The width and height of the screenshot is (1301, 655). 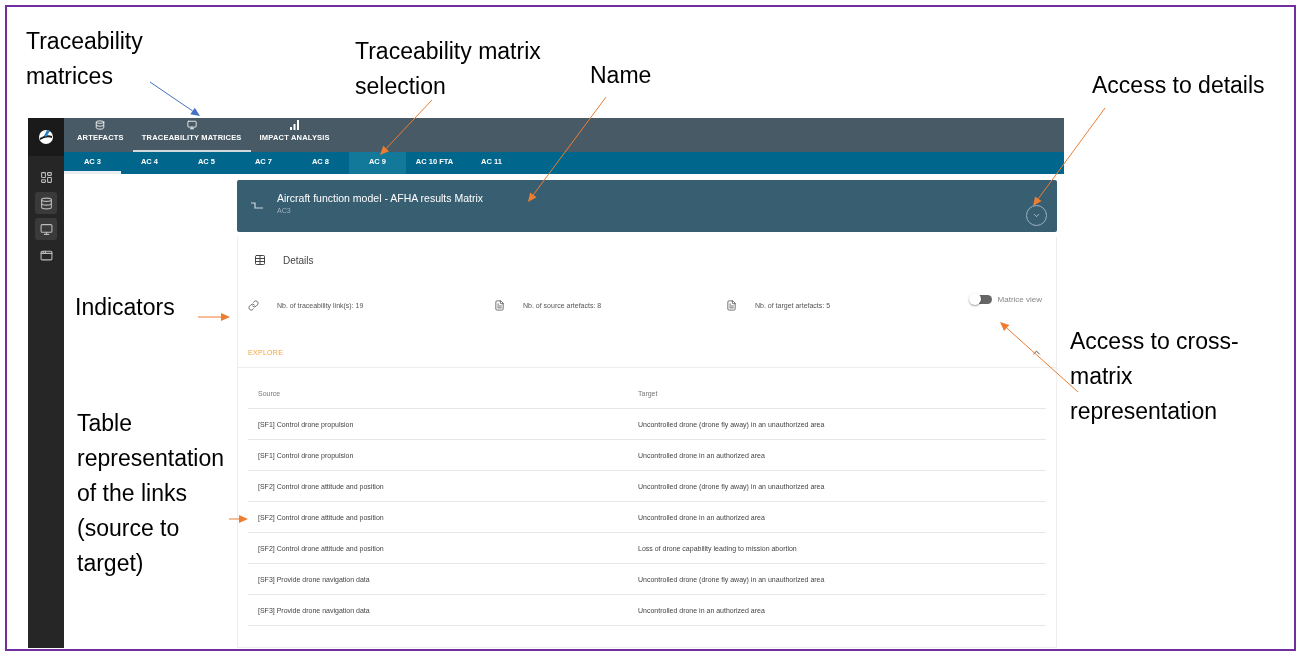 I want to click on details-title: Details, so click(x=298, y=260).